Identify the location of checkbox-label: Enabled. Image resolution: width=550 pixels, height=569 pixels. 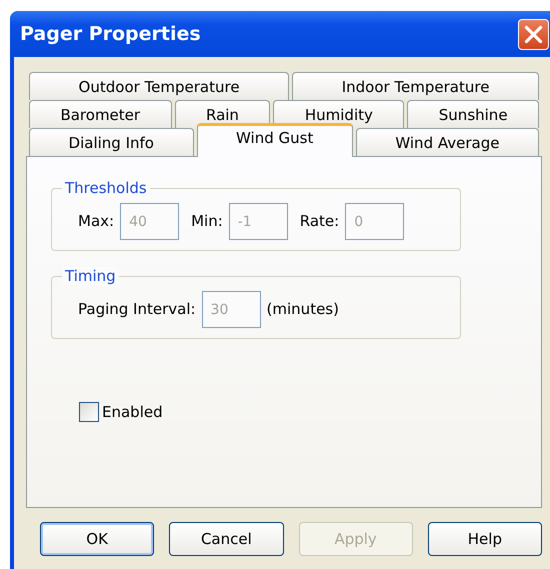
(132, 412).